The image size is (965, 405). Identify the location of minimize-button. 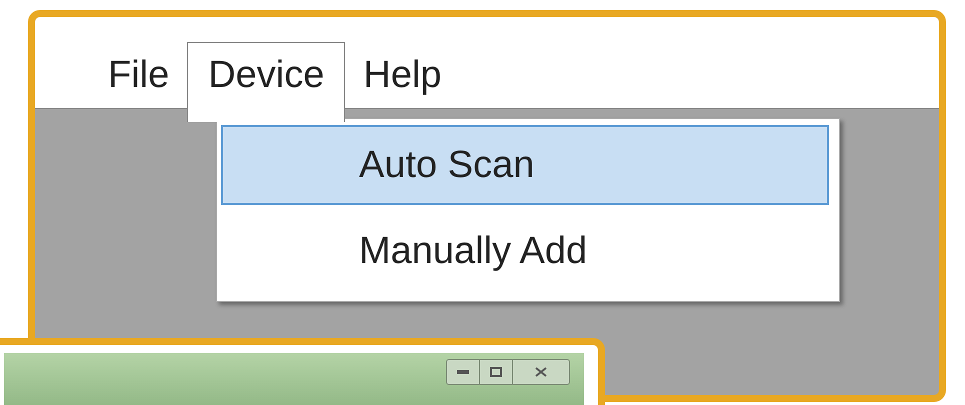
(463, 372).